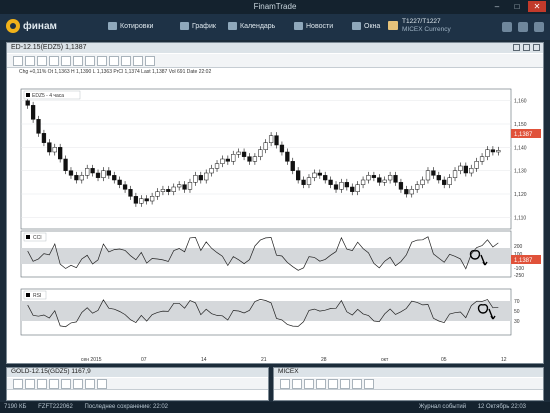 The image size is (550, 413). I want to click on last-saved: Последнее сохранение: 22:02, so click(126, 407).